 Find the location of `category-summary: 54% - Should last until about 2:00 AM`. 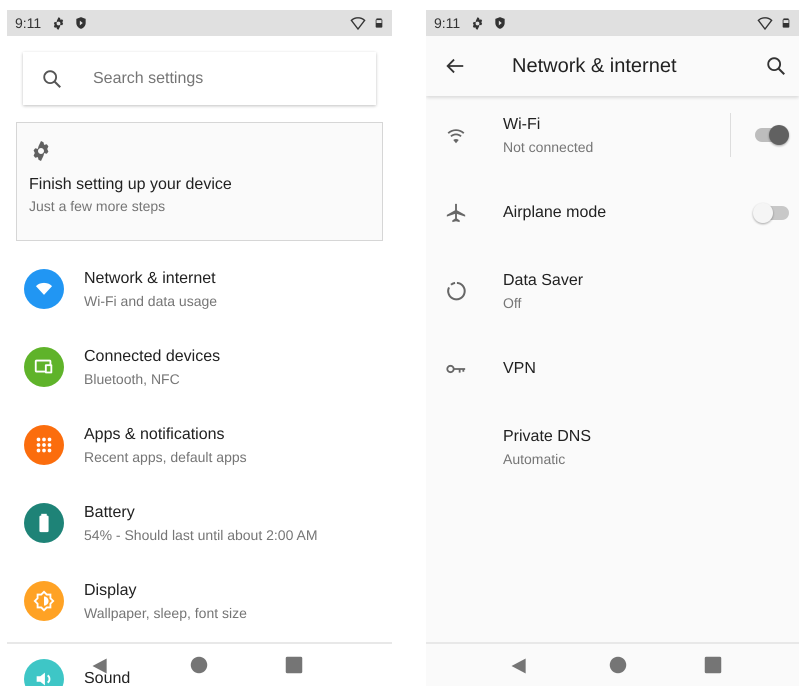

category-summary: 54% - Should last until about 2:00 AM is located at coordinates (201, 535).